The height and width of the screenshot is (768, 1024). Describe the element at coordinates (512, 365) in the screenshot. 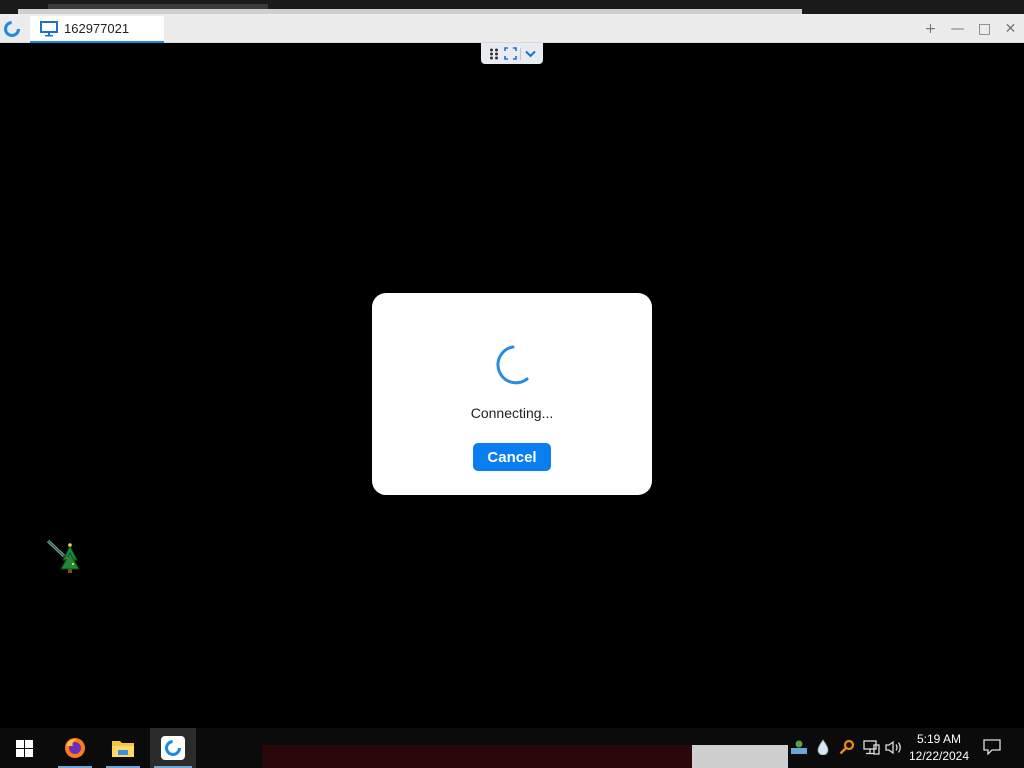

I see `loading-spinner-icon` at that location.